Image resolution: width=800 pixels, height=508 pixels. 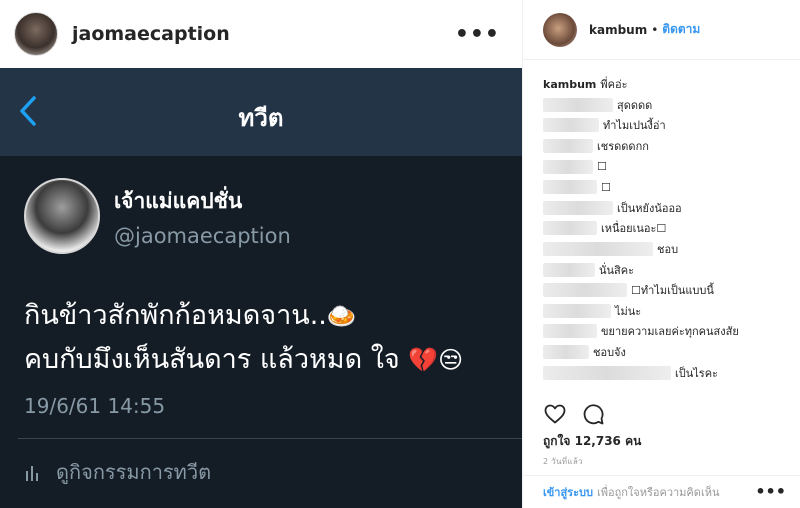 I want to click on tweet-nav-title: ทวีต, so click(x=261, y=118).